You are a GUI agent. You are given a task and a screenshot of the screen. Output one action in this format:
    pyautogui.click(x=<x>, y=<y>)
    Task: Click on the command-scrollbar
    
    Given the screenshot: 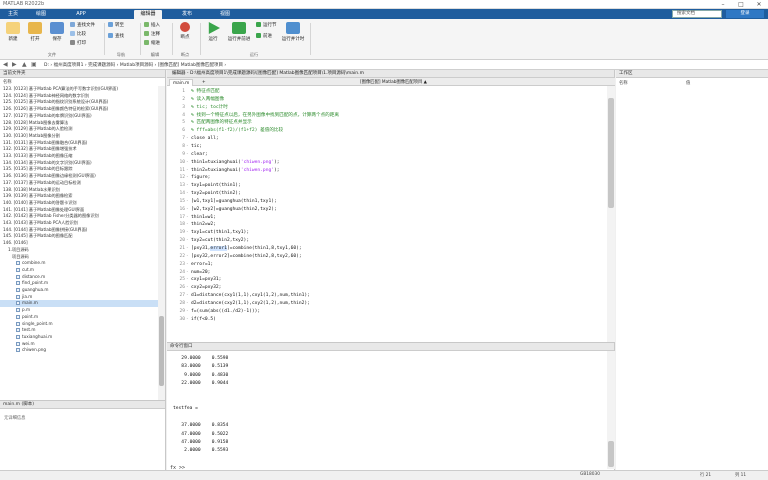 What is the action you would take?
    pyautogui.click(x=611, y=410)
    